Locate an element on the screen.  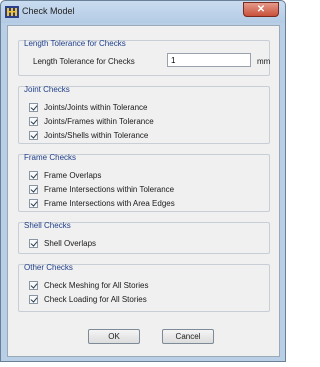
checkbox-label: Check Meshing for All Stories is located at coordinates (96, 285).